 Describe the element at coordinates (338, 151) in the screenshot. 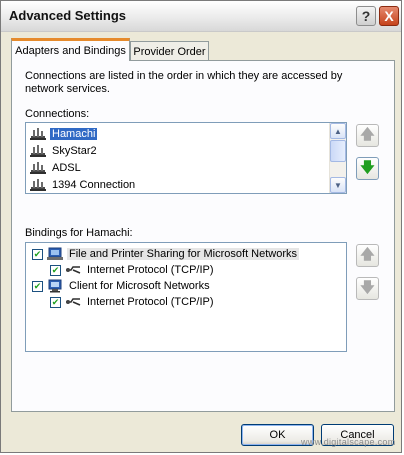

I see `scroll-thumb` at that location.